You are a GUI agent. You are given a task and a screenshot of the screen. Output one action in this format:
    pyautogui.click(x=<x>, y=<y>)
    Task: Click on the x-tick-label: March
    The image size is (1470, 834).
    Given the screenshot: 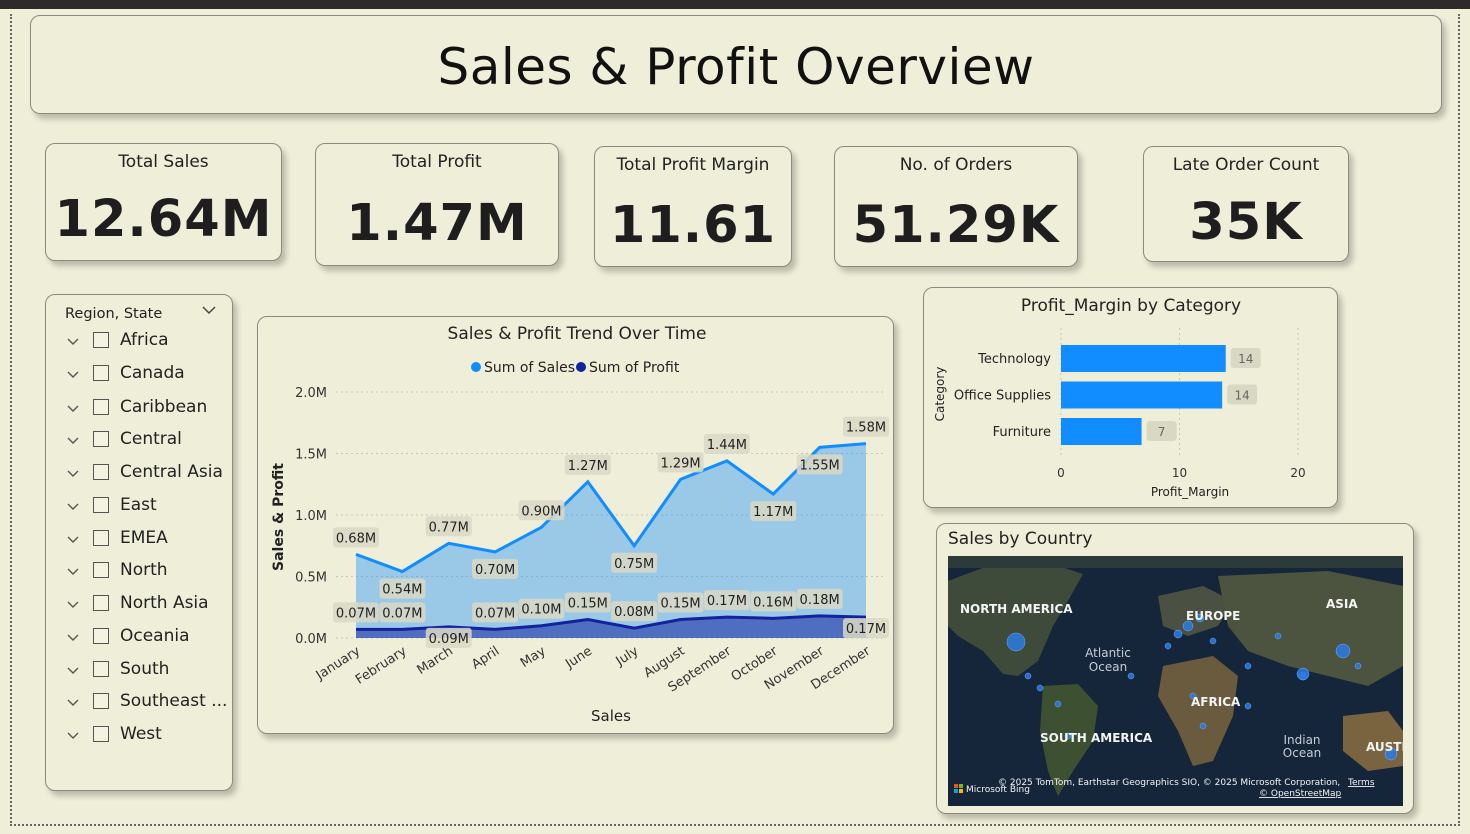 What is the action you would take?
    pyautogui.click(x=434, y=661)
    